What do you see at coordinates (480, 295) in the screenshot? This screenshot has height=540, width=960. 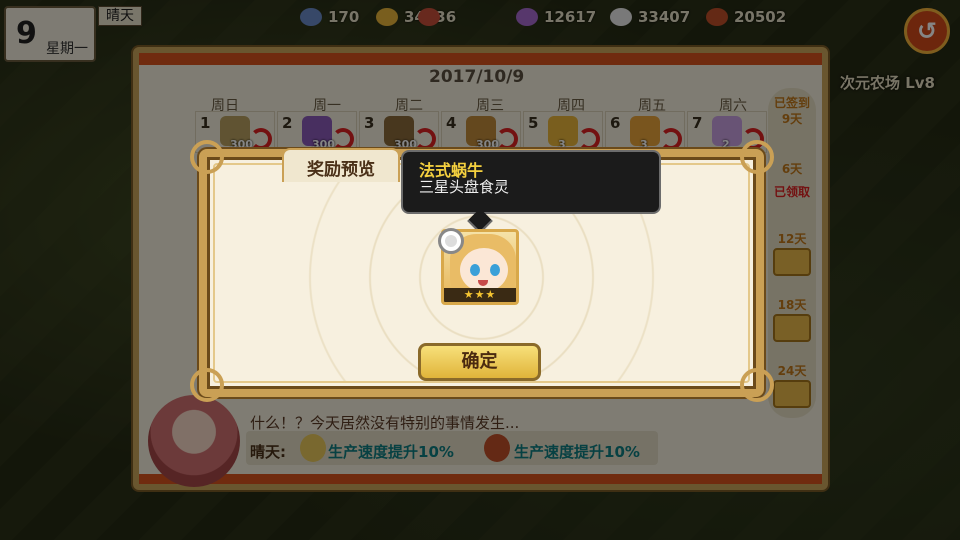 I see `star-rating: ★★★` at bounding box center [480, 295].